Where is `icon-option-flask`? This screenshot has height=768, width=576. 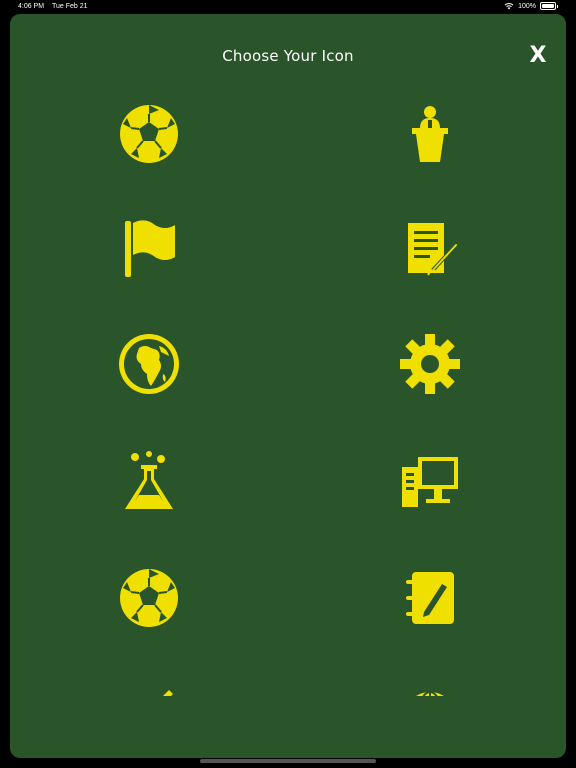
icon-option-flask is located at coordinates (149, 481).